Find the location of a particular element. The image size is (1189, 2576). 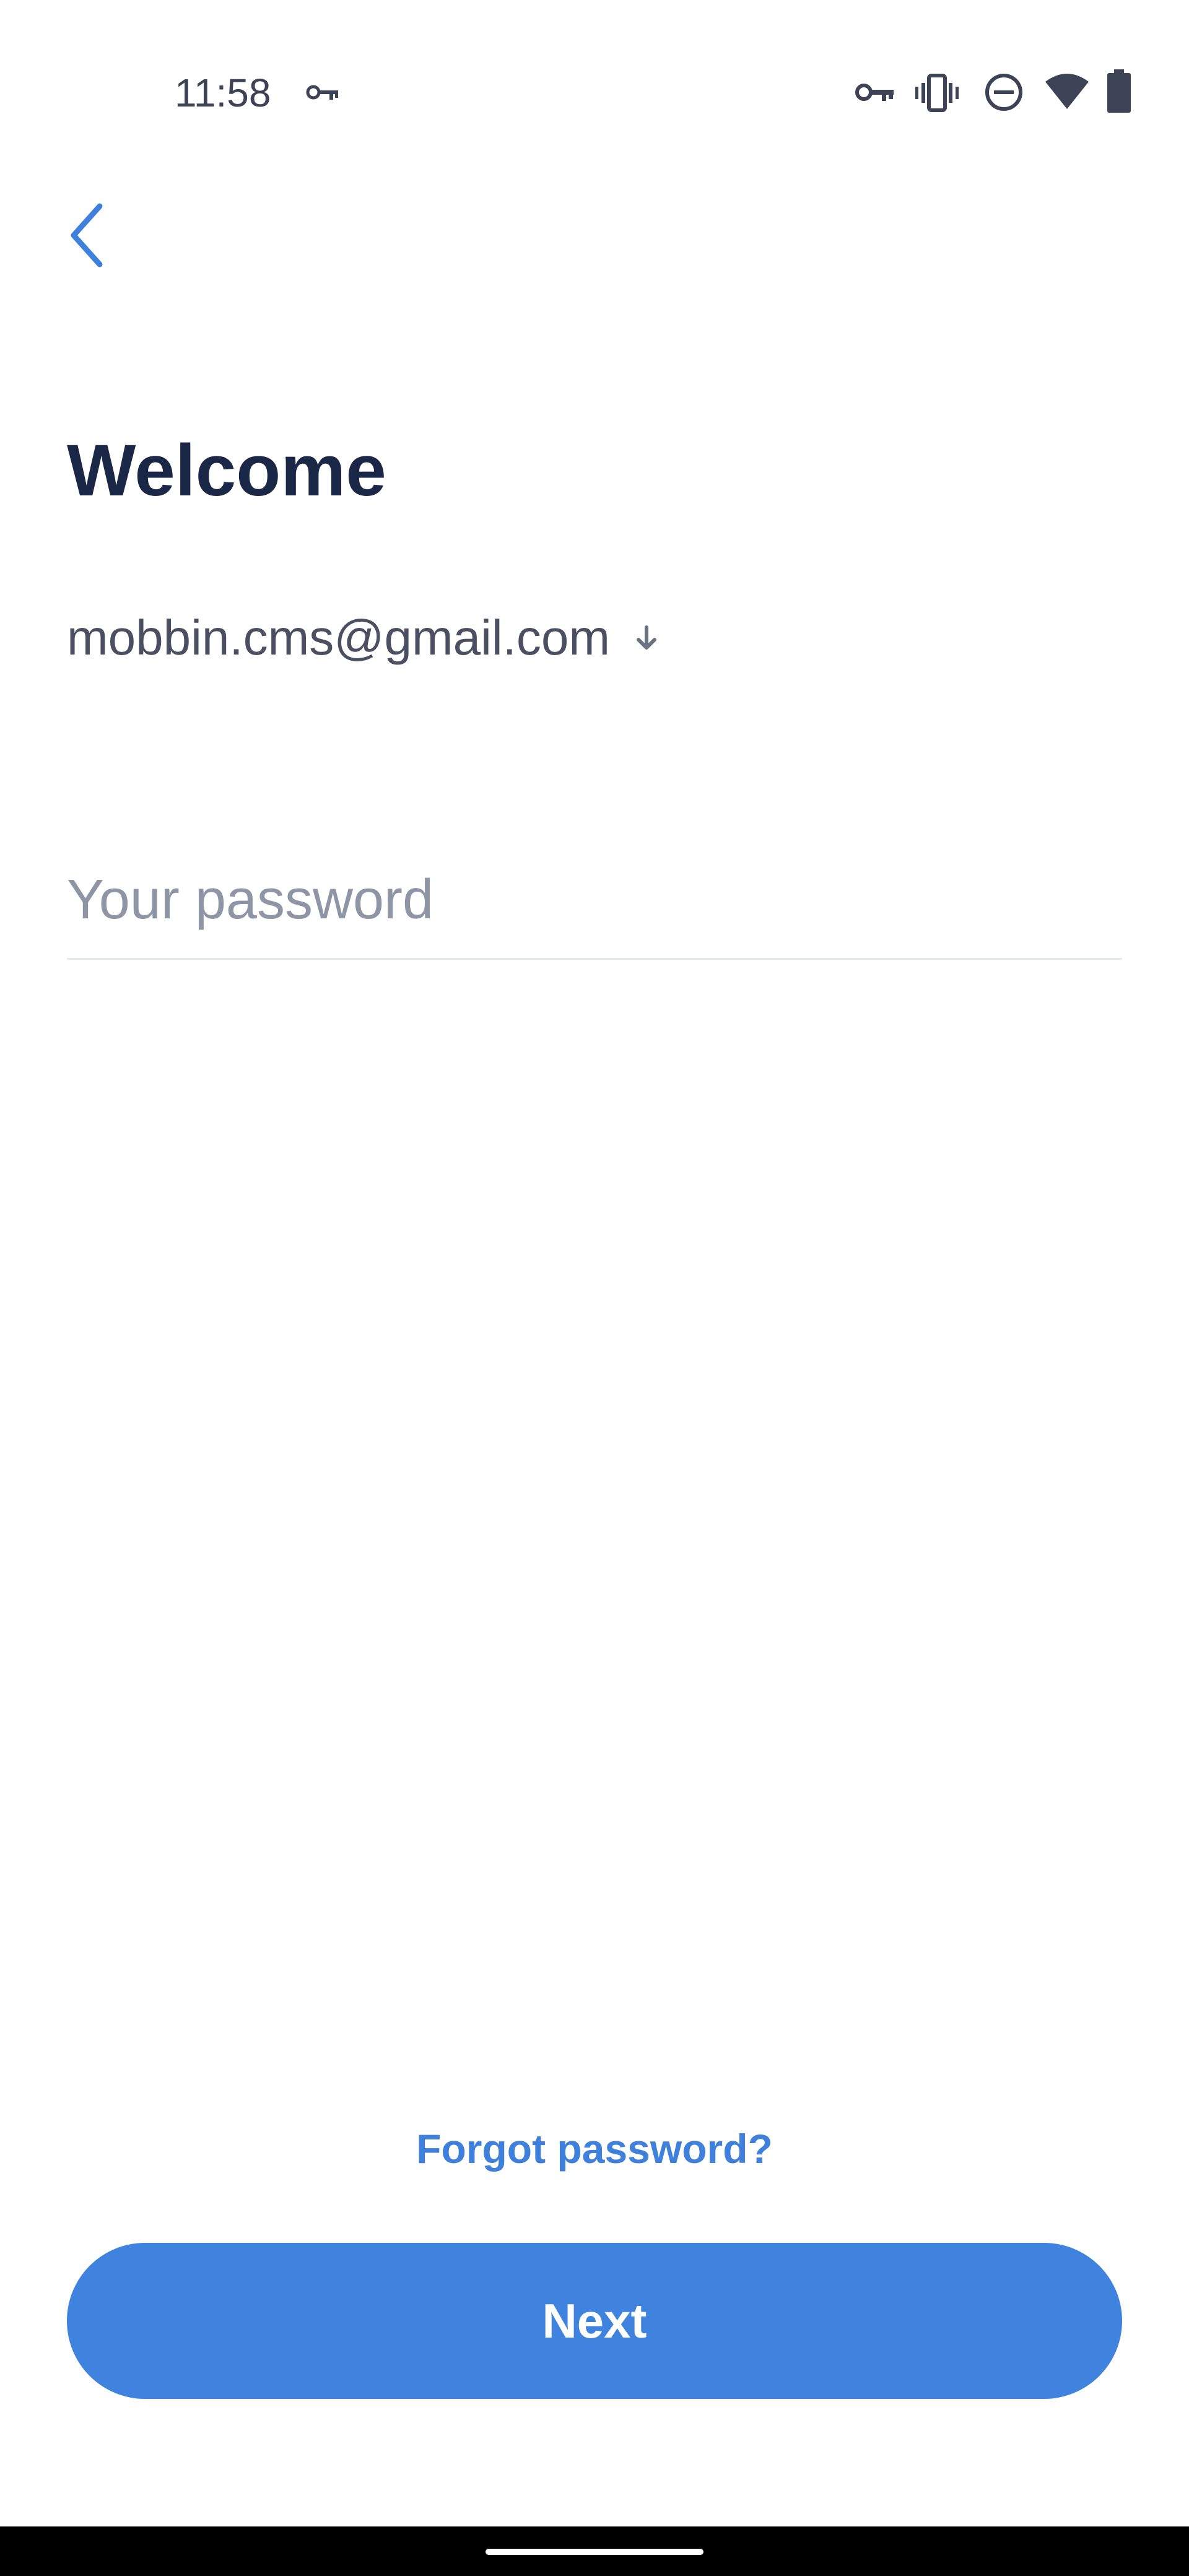

account-email: mobbin.cms@gmail.com is located at coordinates (338, 637).